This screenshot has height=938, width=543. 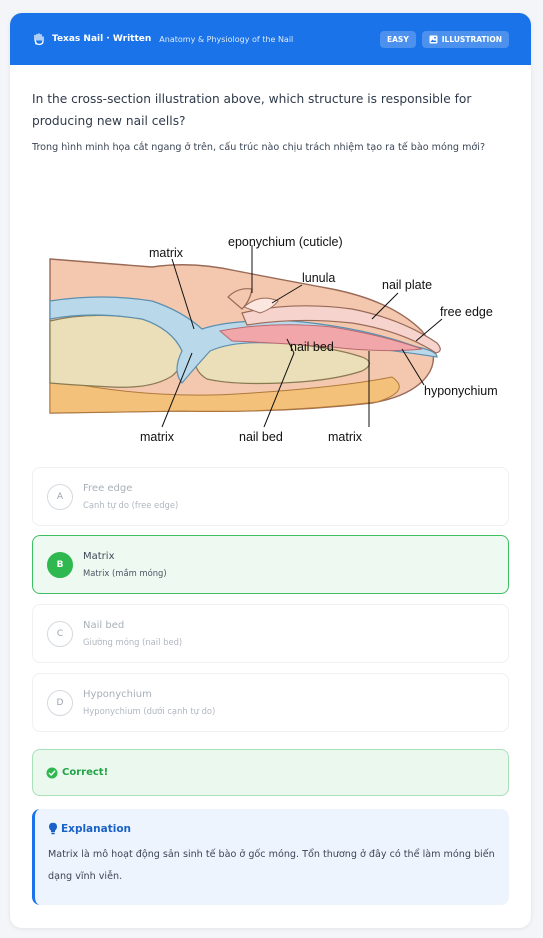 What do you see at coordinates (312, 347) in the screenshot?
I see `label-nail-bed-inner: nail bed` at bounding box center [312, 347].